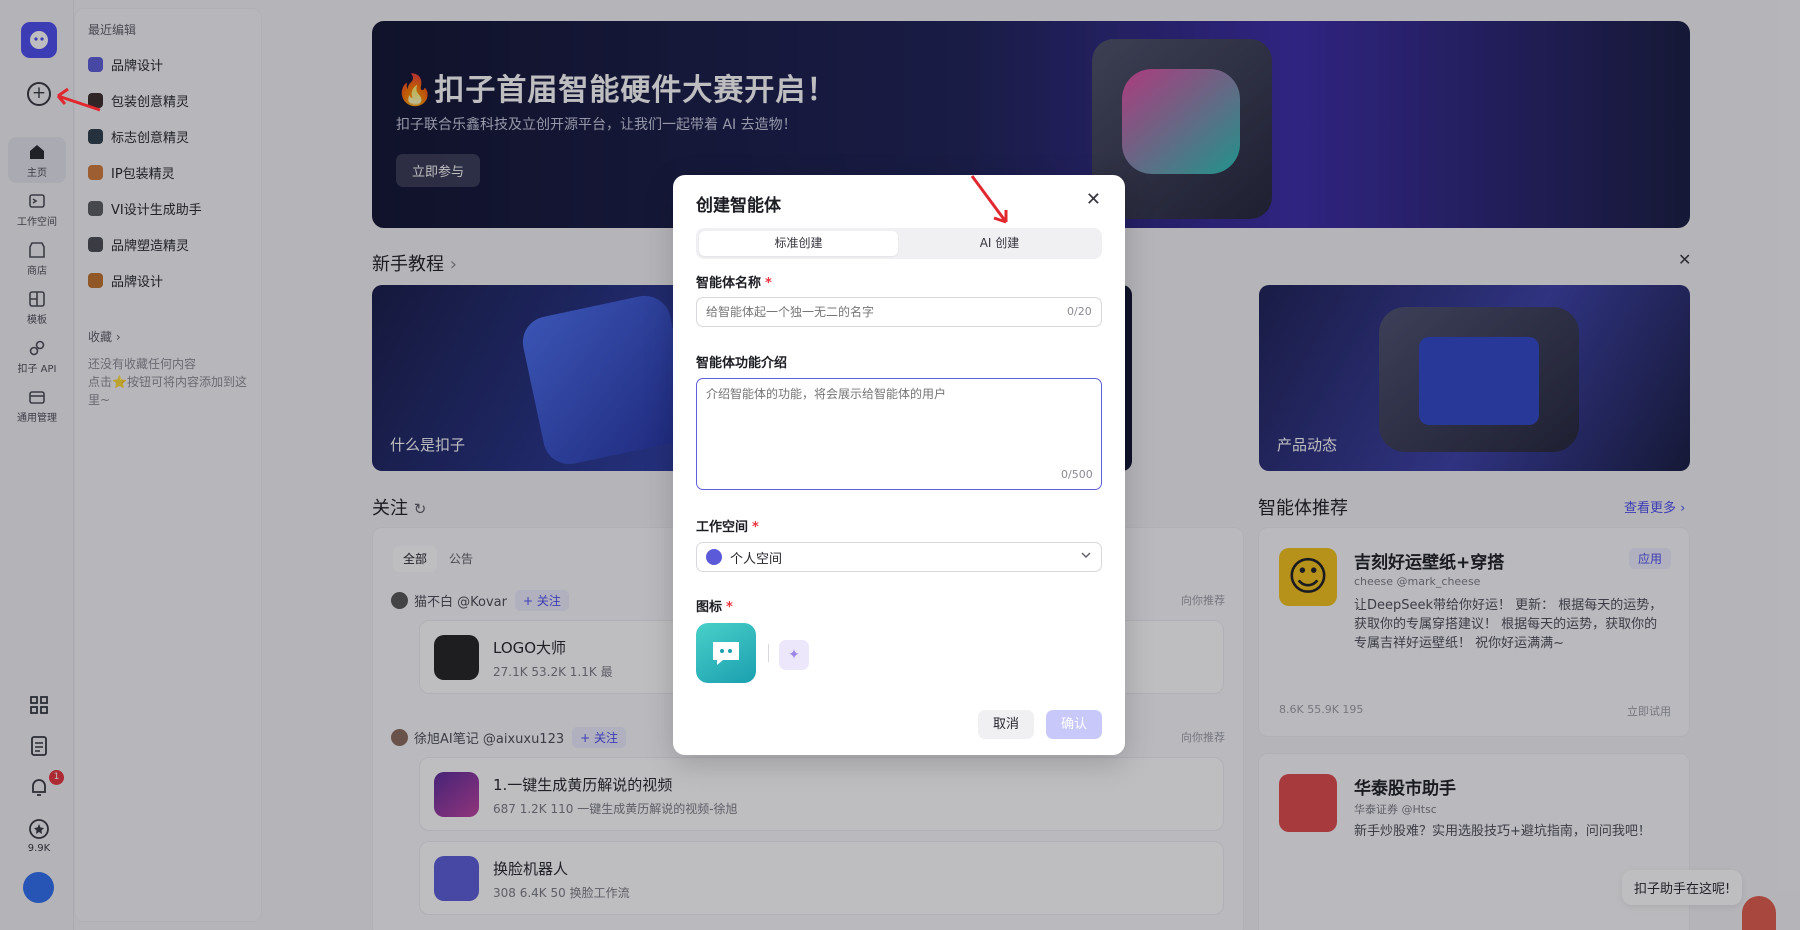  What do you see at coordinates (742, 363) in the screenshot?
I see `description-label: 智能体功能介绍` at bounding box center [742, 363].